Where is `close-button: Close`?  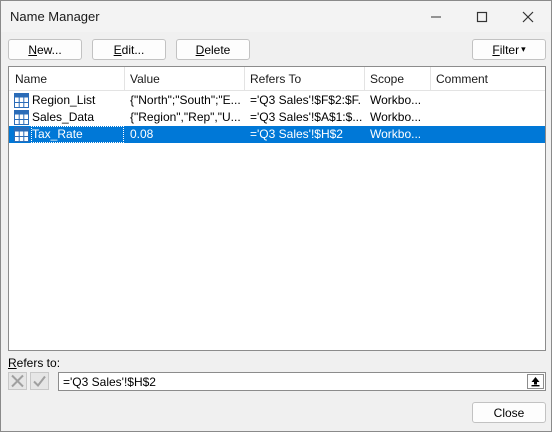 close-button: Close is located at coordinates (509, 412).